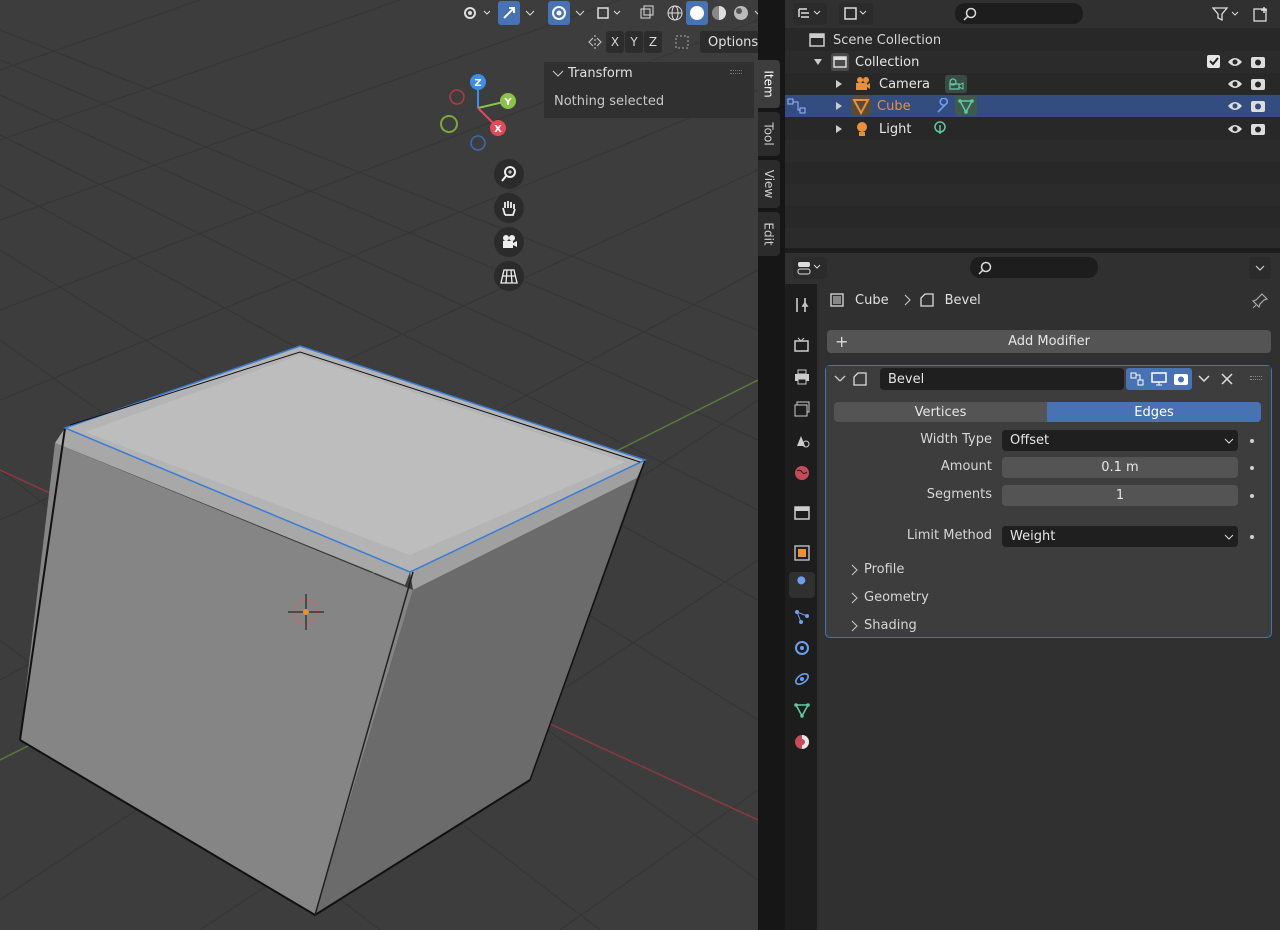 The width and height of the screenshot is (1280, 930). What do you see at coordinates (729, 42) in the screenshot?
I see `options-dropdown: Options` at bounding box center [729, 42].